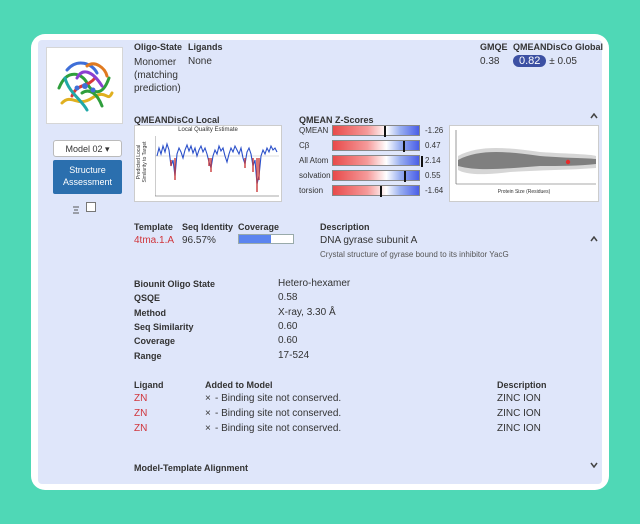  Describe the element at coordinates (107, 149) in the screenshot. I see `caret-down-icon: ▾` at that location.